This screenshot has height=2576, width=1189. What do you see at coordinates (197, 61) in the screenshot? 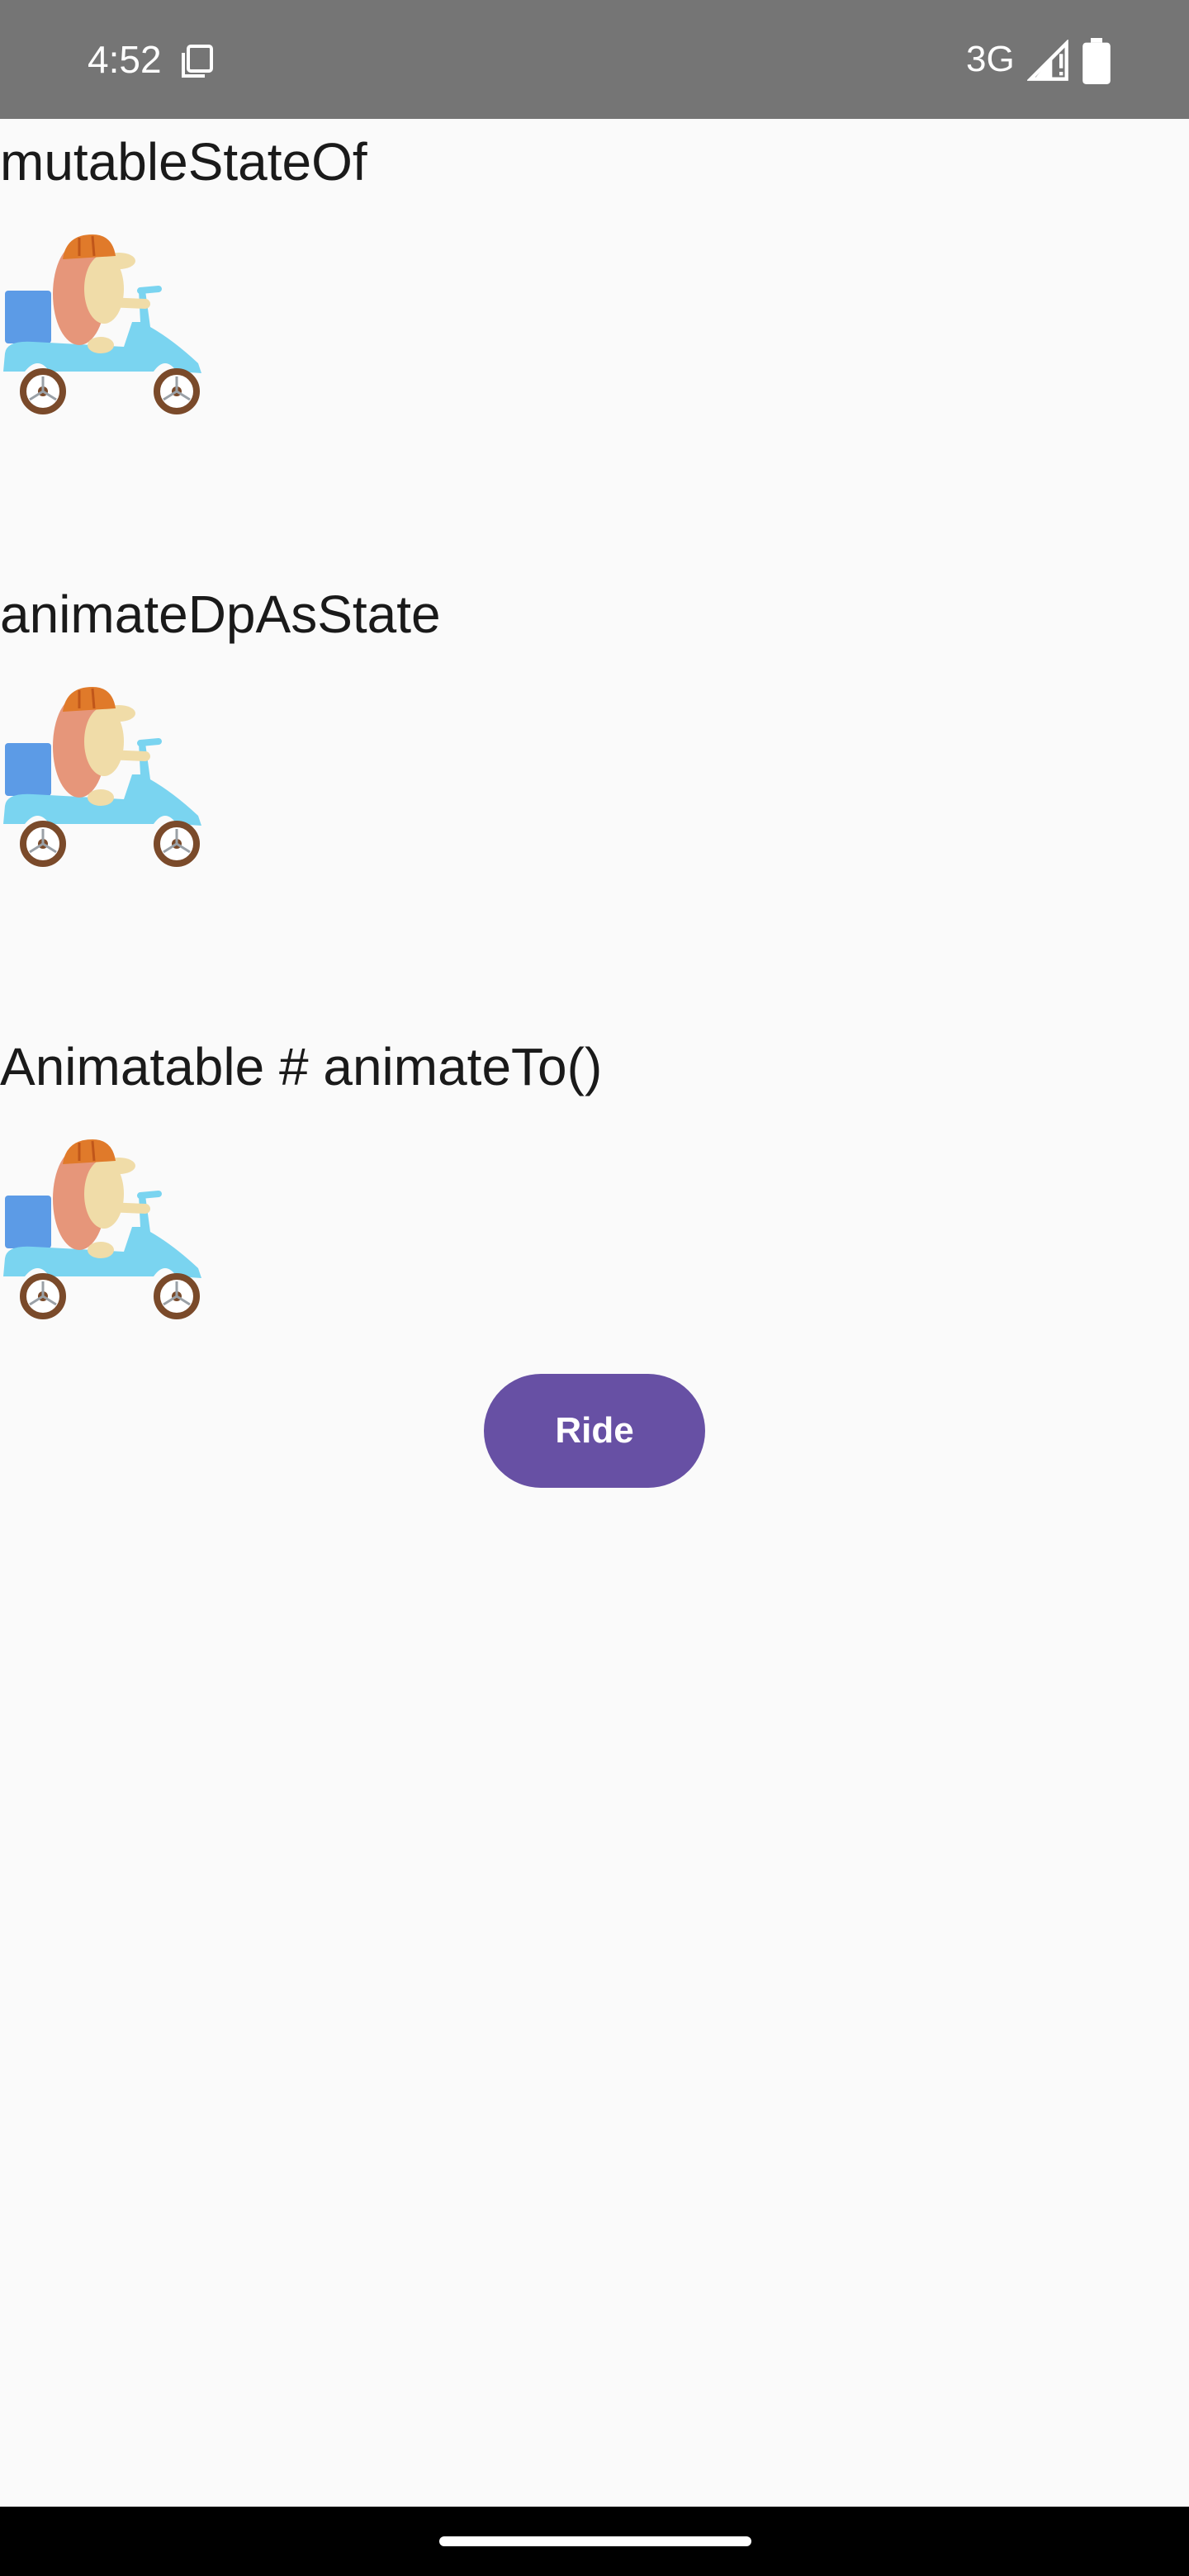
I see `sim-card-icon` at bounding box center [197, 61].